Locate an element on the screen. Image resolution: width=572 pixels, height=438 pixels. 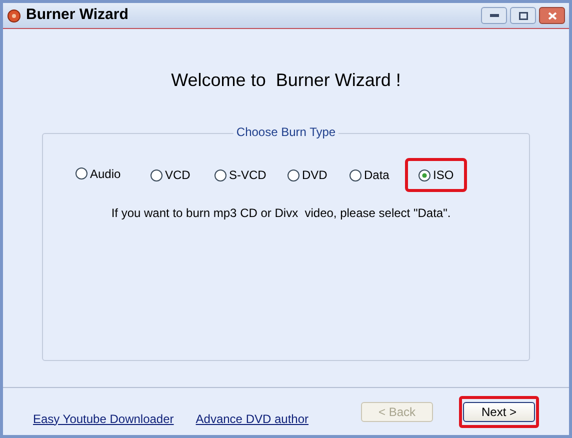
radio-option: Data is located at coordinates (369, 175).